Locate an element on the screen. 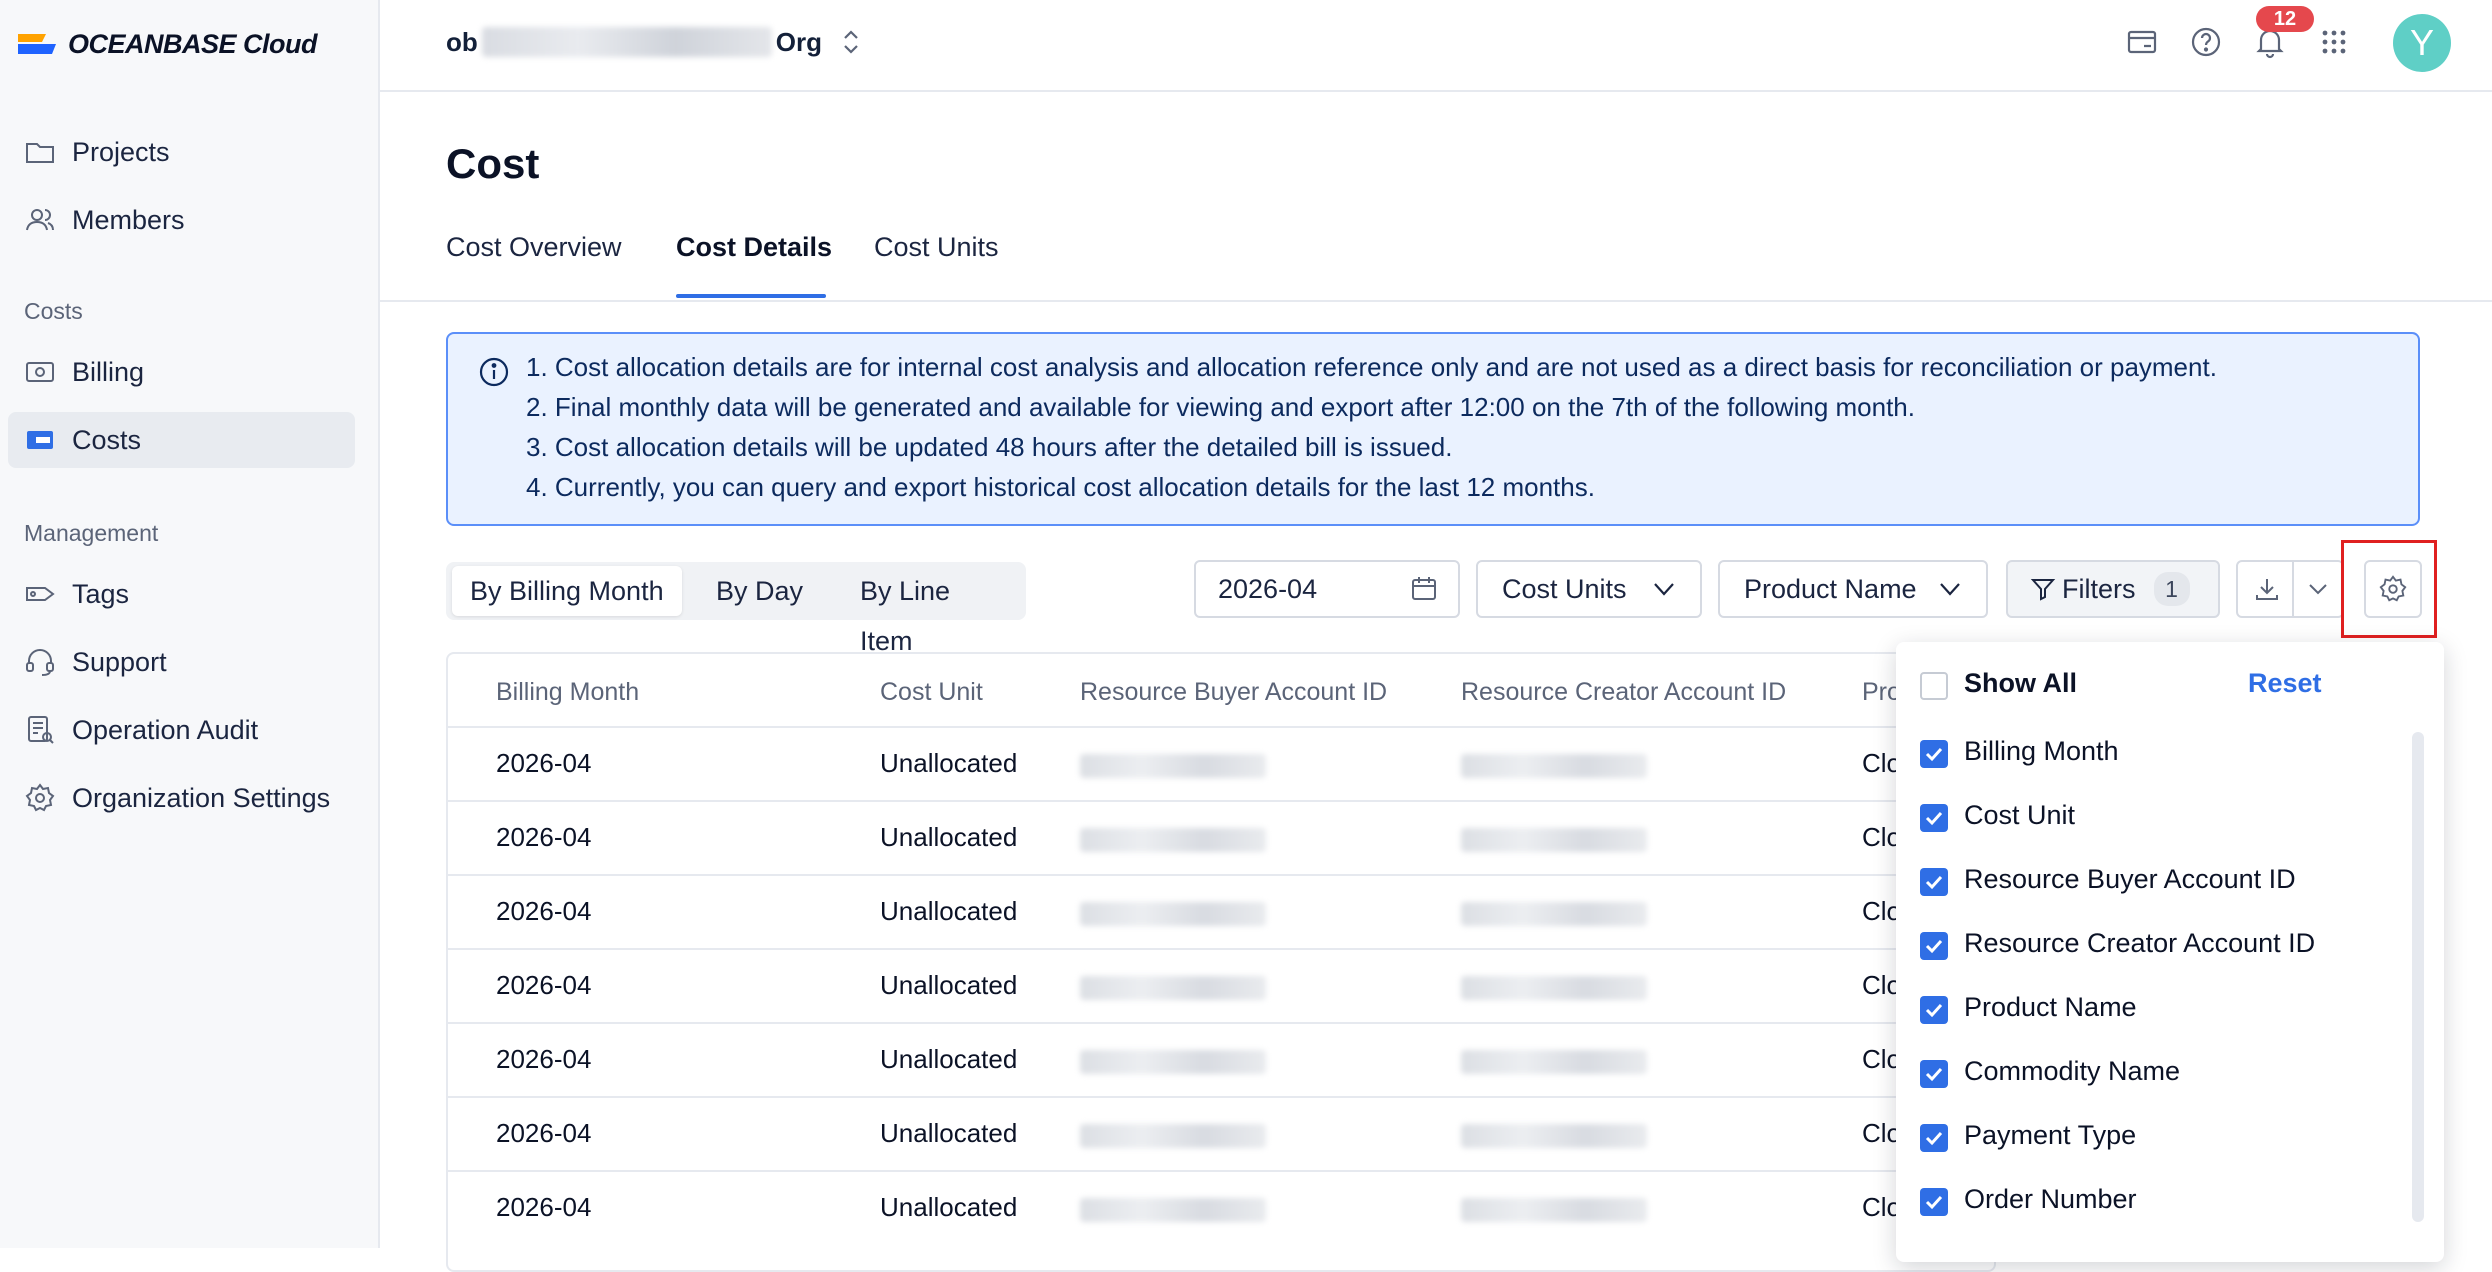  checkbox-creator-account is located at coordinates (1934, 946).